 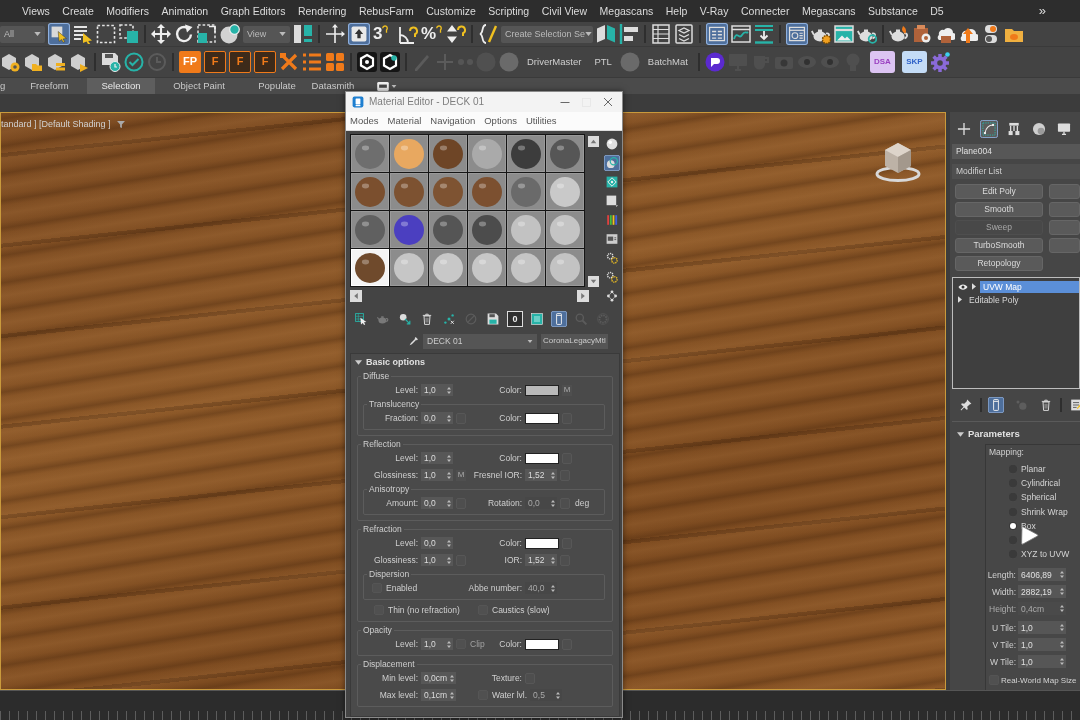 I want to click on field-label: V Tile:, so click(x=1003, y=644).